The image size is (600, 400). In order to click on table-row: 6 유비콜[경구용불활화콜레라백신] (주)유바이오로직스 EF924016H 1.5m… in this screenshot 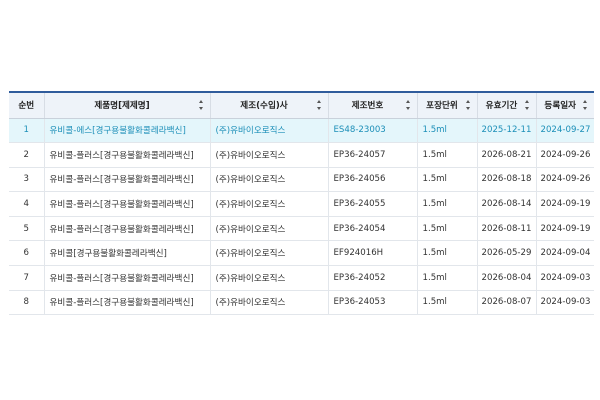, I will do `click(301, 253)`.